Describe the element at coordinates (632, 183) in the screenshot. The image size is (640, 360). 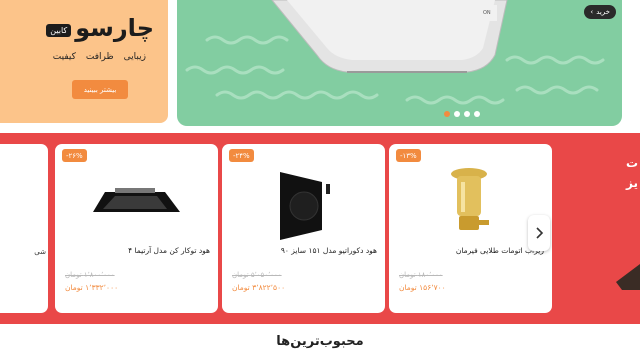
I see `strip-side-text: یز` at that location.